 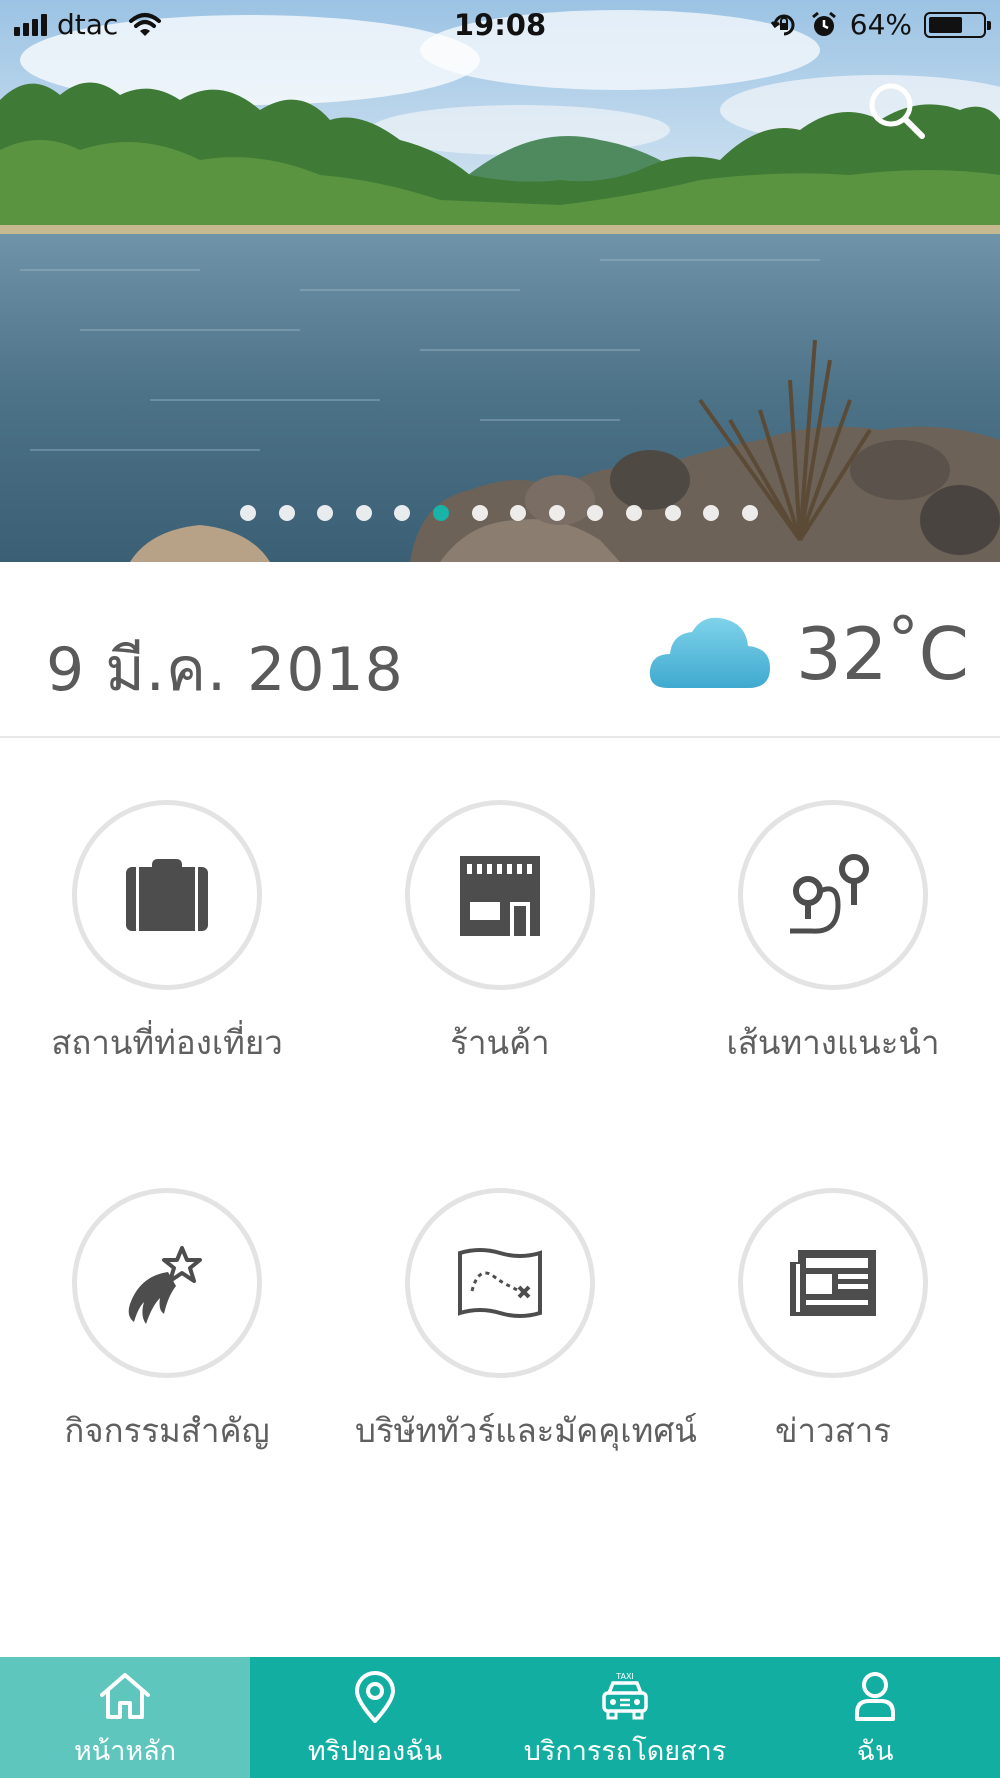 What do you see at coordinates (500, 518) in the screenshot?
I see `carousel-indicator` at bounding box center [500, 518].